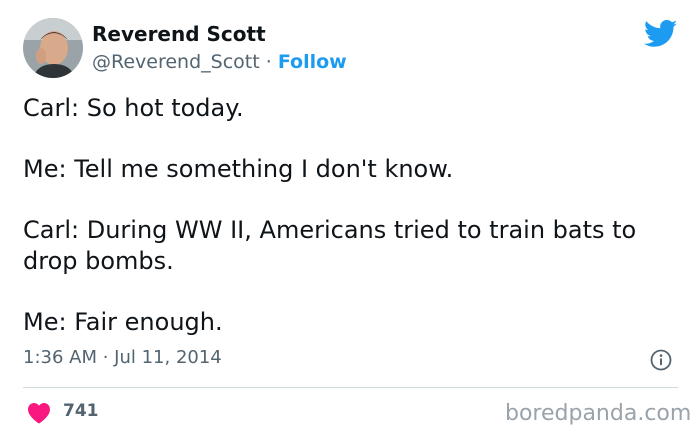 This screenshot has height=441, width=700. What do you see at coordinates (661, 360) in the screenshot?
I see `info-icon` at bounding box center [661, 360].